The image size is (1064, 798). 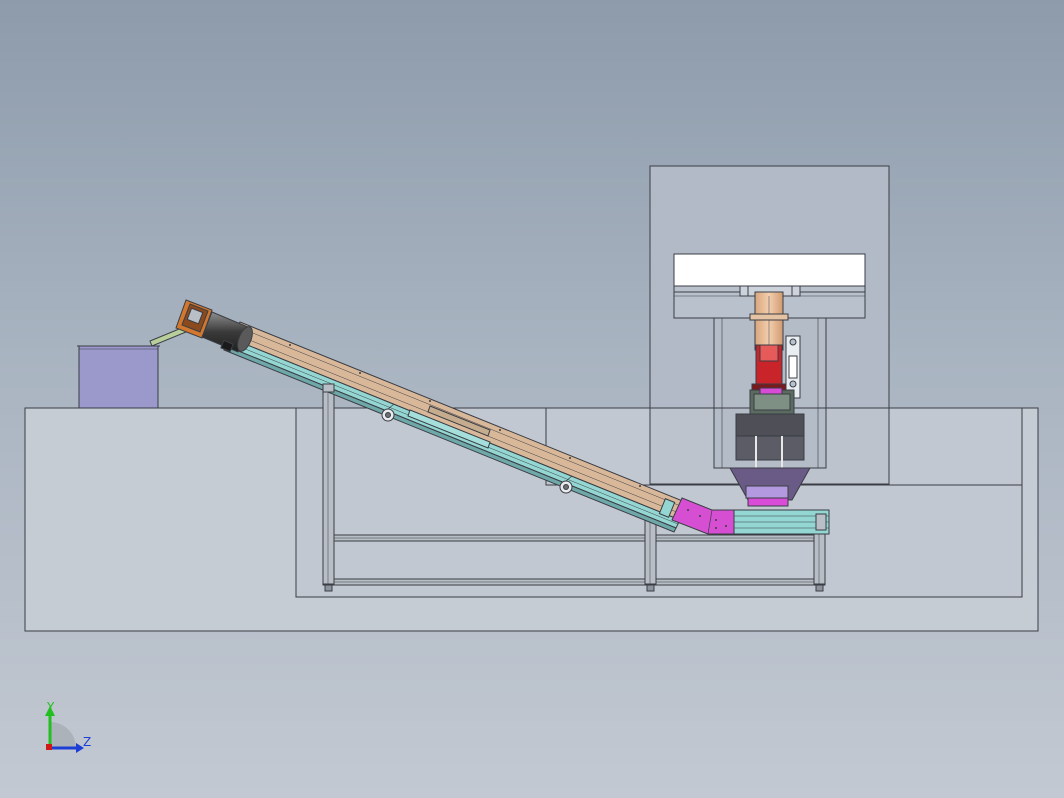 What do you see at coordinates (781, 522) in the screenshot?
I see `horizontal-conveyor` at bounding box center [781, 522].